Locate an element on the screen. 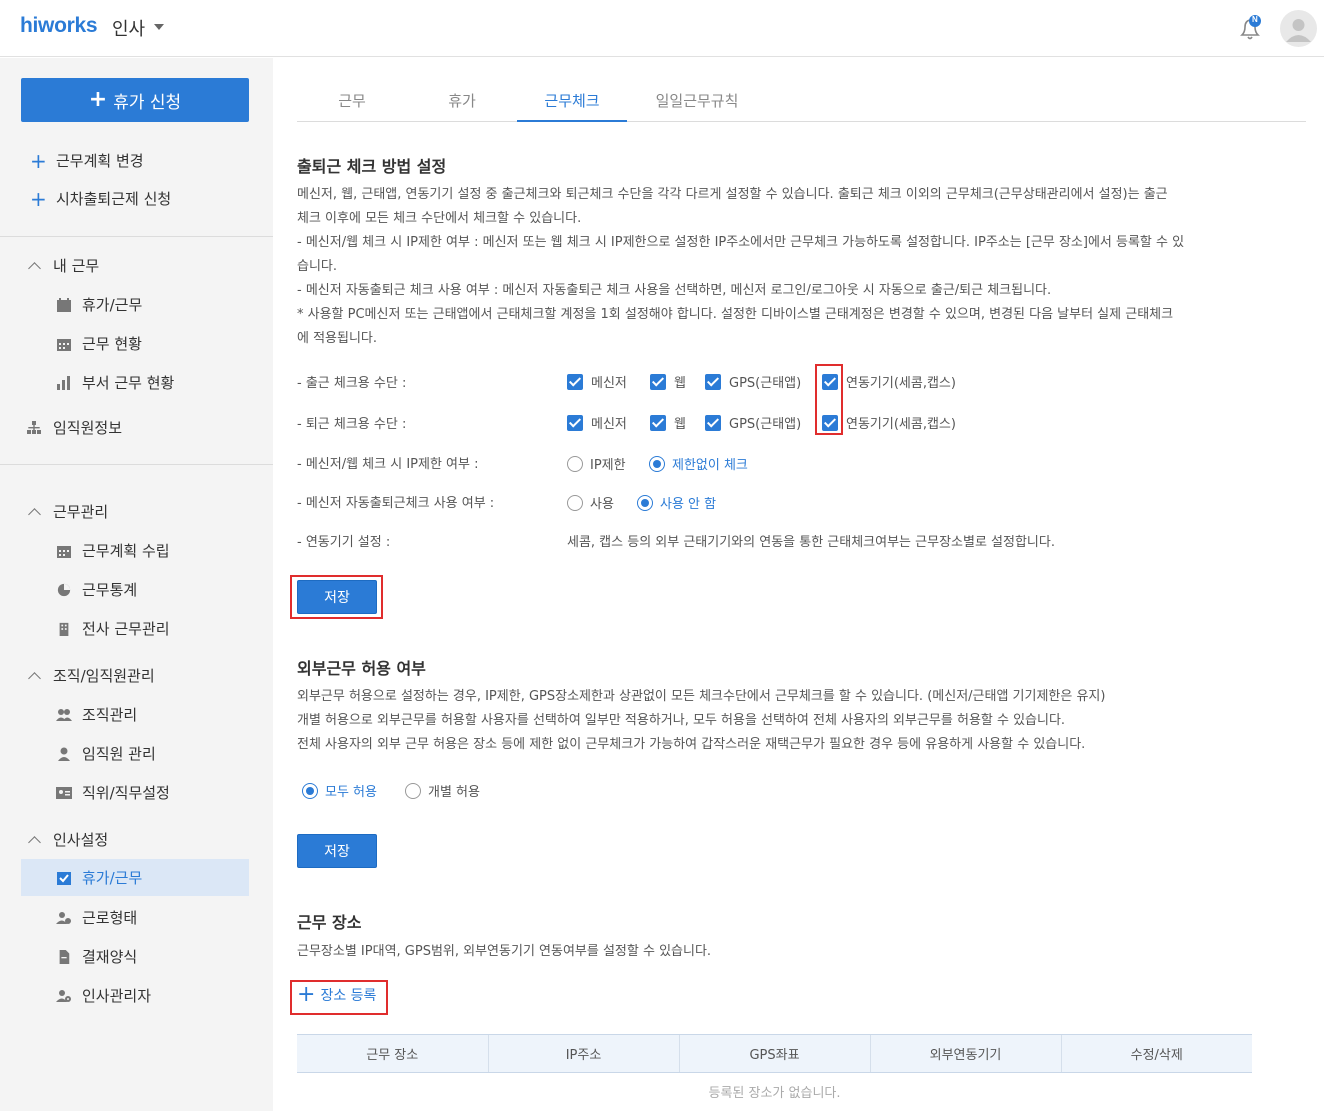 This screenshot has height=1111, width=1324. user-avatar-icon is located at coordinates (1298, 28).